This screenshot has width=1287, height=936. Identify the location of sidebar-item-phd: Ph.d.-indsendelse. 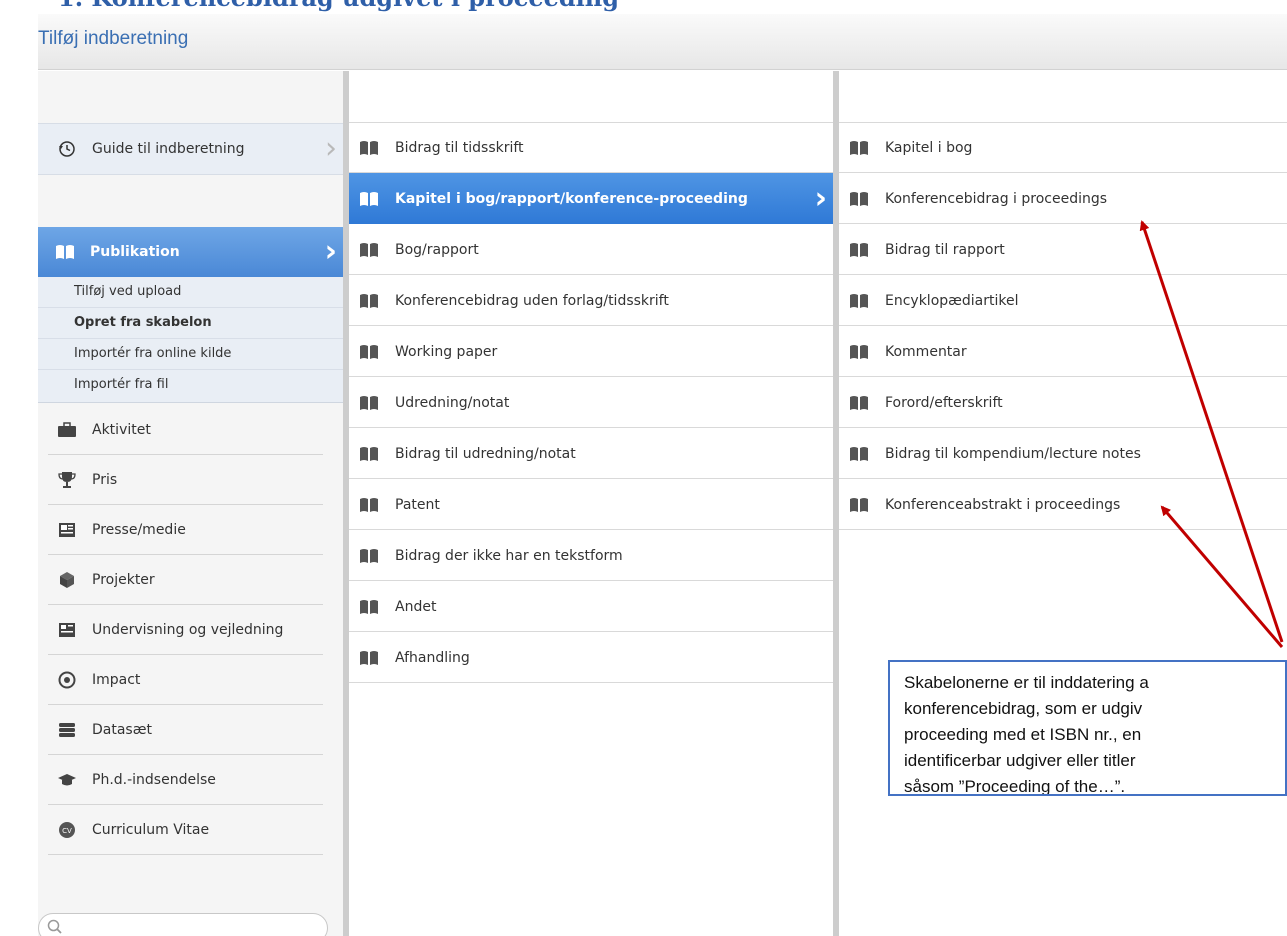
(190, 780).